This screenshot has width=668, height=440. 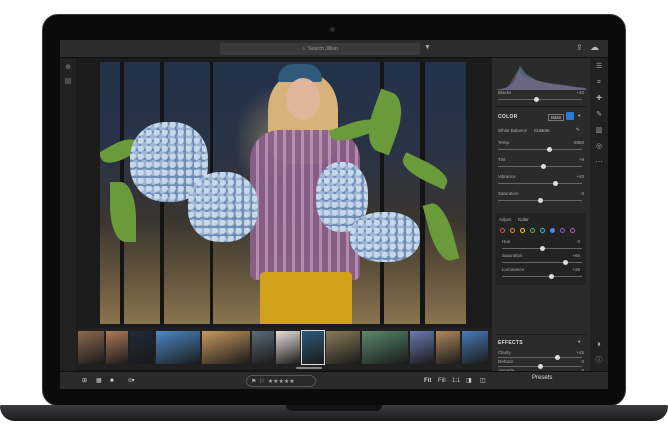 What do you see at coordinates (578, 130) in the screenshot?
I see `eyedropper-icon: ✎` at bounding box center [578, 130].